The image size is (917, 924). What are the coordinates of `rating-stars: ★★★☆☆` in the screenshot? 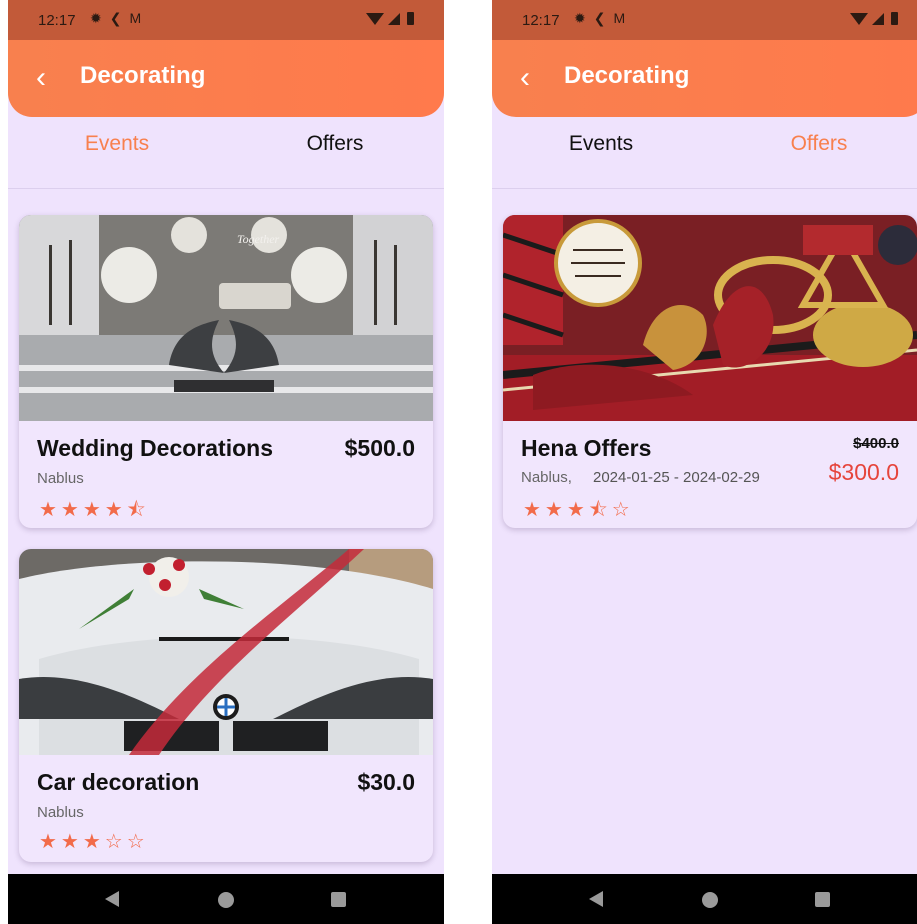 It's located at (94, 842).